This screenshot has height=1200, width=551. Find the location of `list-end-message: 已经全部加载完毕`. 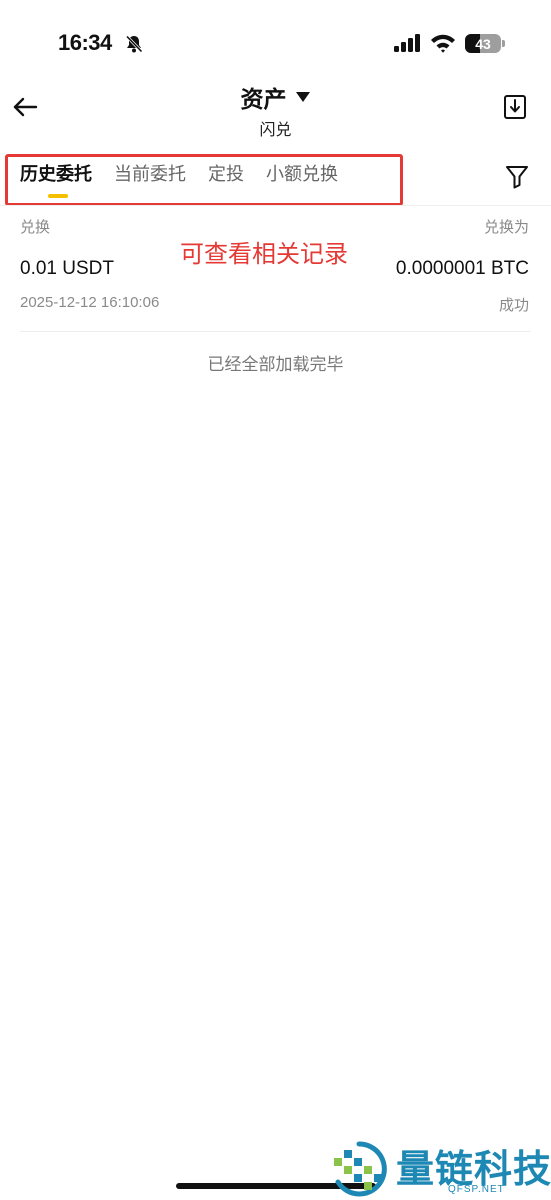

list-end-message: 已经全部加载完毕 is located at coordinates (275, 365).